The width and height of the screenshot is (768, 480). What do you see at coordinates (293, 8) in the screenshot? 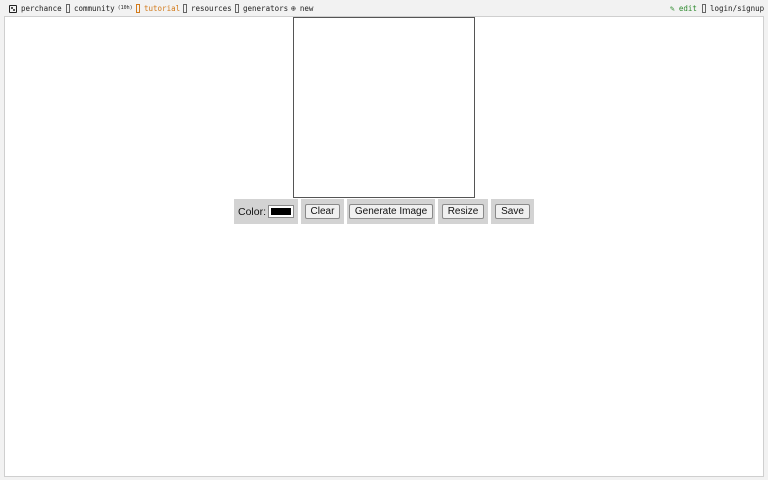
I see `plus-circle-icon: ⊕` at bounding box center [293, 8].